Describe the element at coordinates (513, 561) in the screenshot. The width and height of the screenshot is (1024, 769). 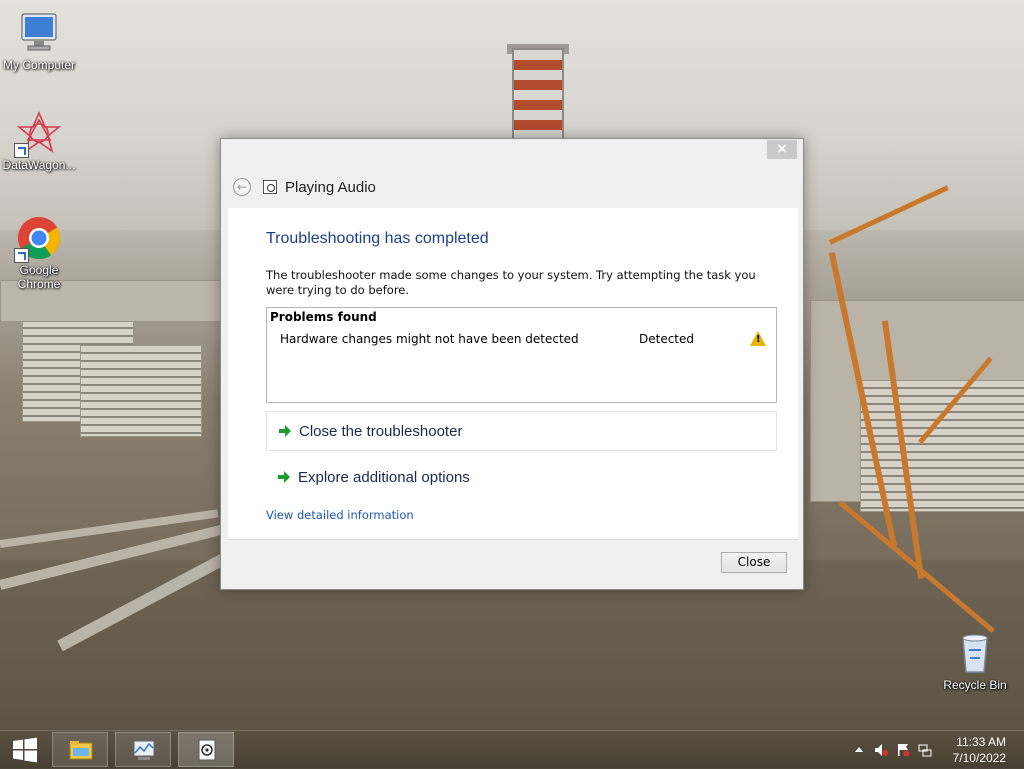
I see `dialog-footer: Close` at that location.